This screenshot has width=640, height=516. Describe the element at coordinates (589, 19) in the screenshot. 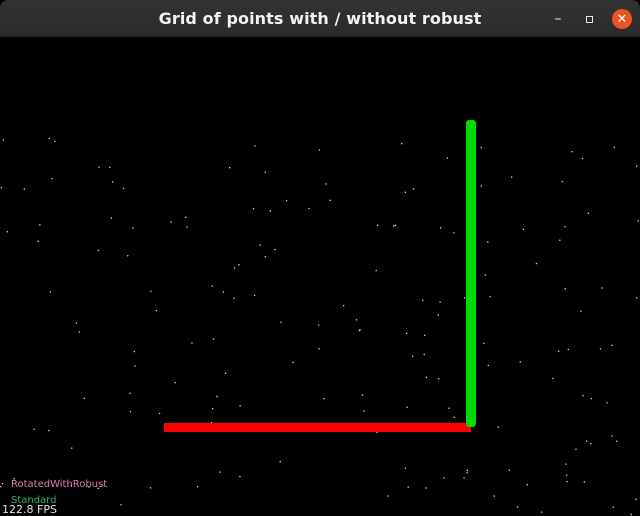

I see `maximize-button` at that location.